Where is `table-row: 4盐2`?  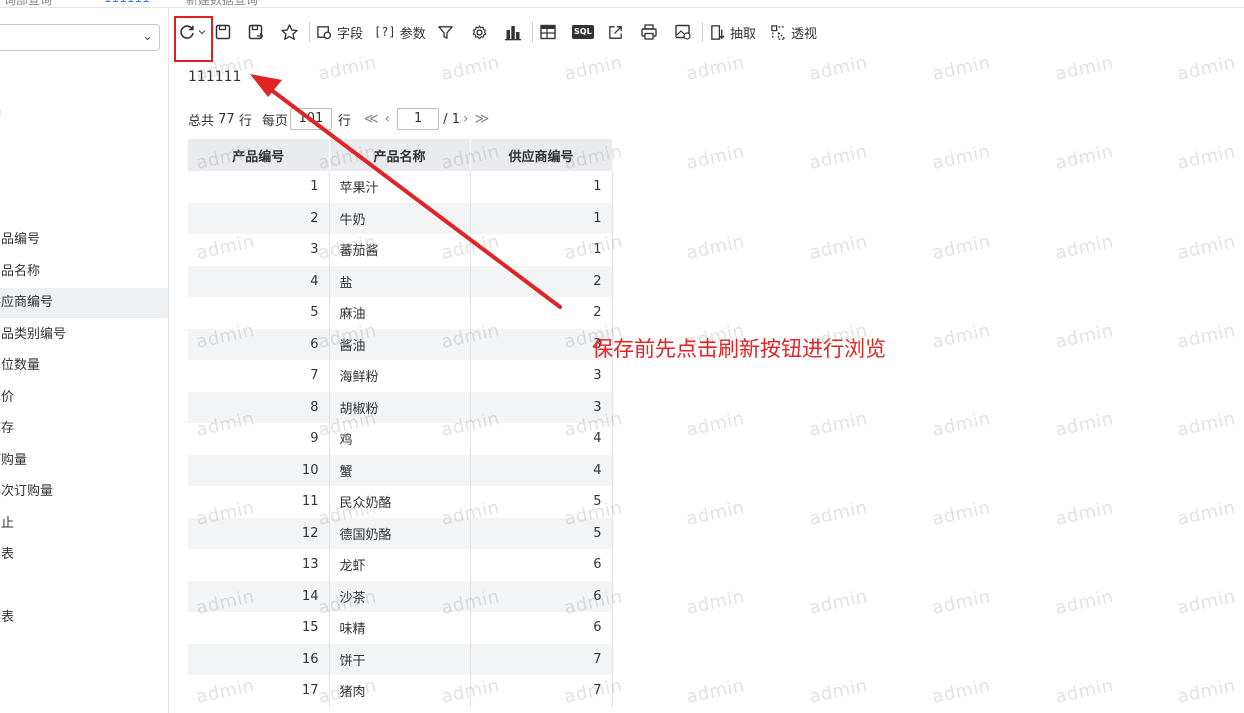
table-row: 4盐2 is located at coordinates (400, 281).